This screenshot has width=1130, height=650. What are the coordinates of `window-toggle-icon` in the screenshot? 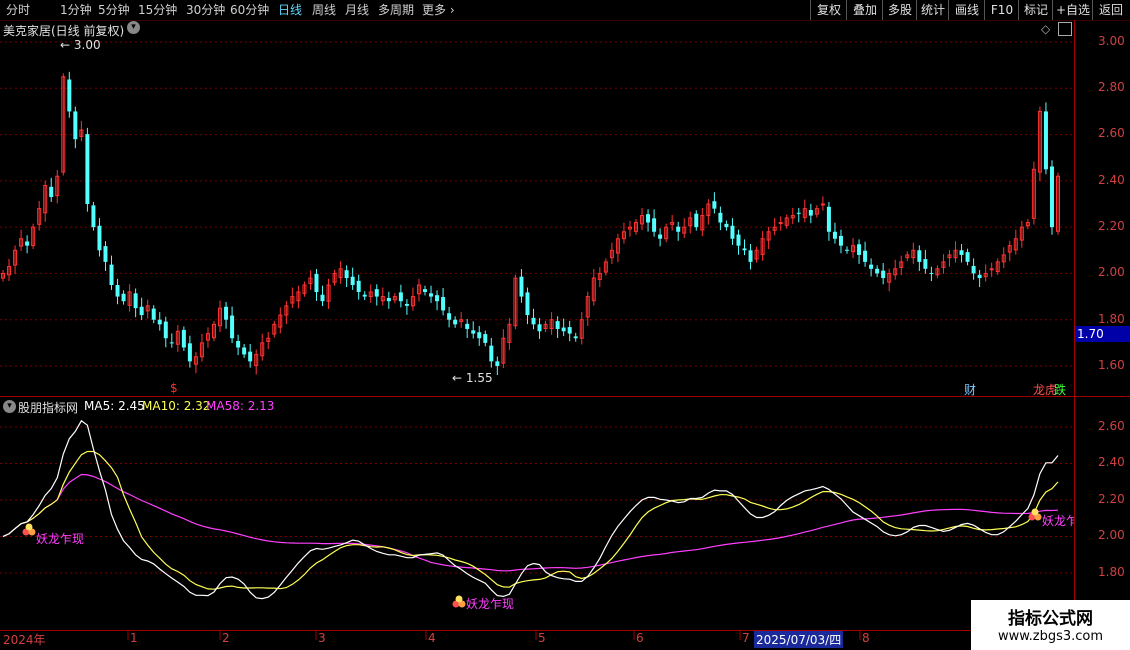 It's located at (1065, 29).